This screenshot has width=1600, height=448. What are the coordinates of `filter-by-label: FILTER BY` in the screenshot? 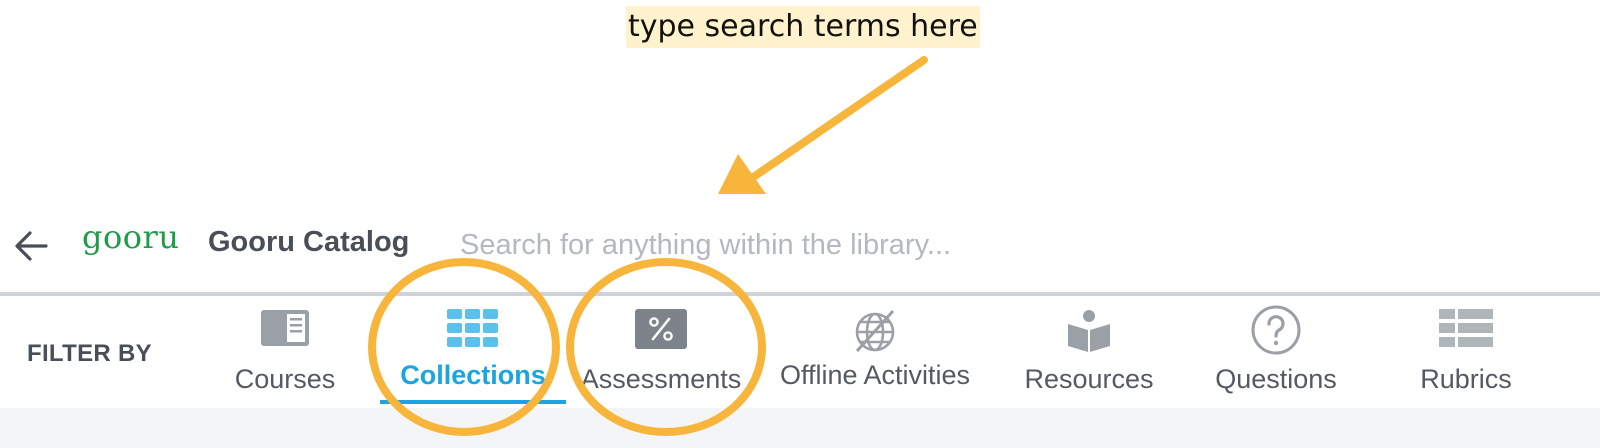 It's located at (89, 353).